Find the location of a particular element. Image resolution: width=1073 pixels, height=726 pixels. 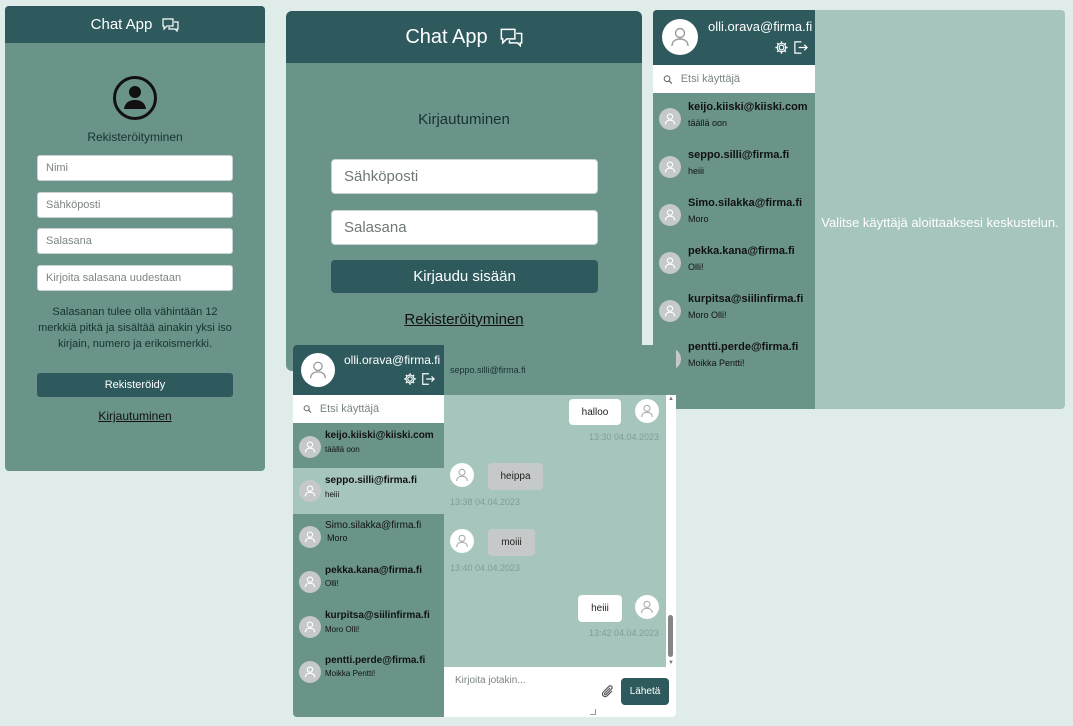

send-button: Lähetä is located at coordinates (645, 691).